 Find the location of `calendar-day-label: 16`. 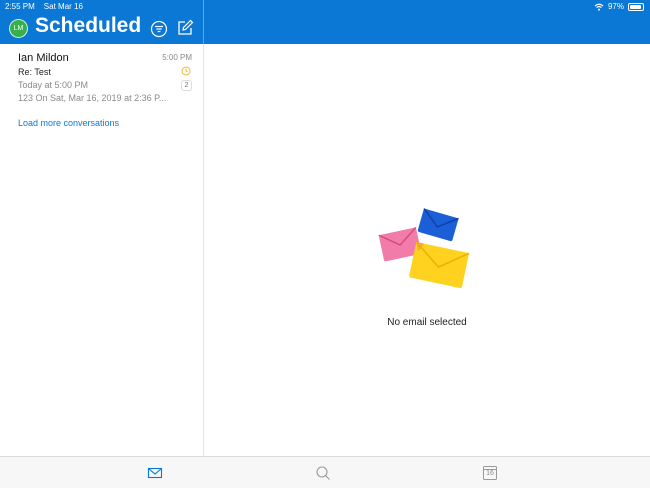

calendar-day-label: 16 is located at coordinates (490, 473).